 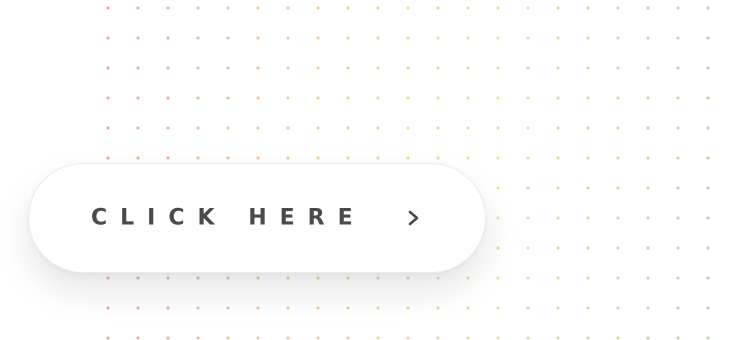 I want to click on chevron-right-icon, so click(x=414, y=218).